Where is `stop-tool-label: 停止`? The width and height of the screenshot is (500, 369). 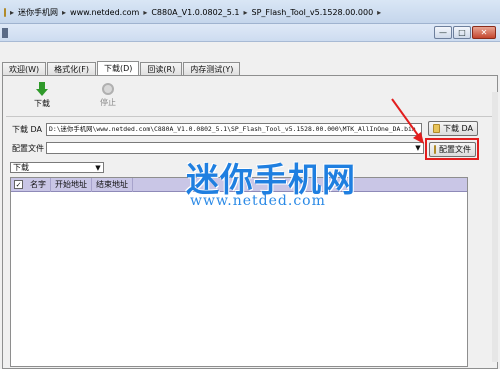 stop-tool-label: 停止 is located at coordinates (108, 102).